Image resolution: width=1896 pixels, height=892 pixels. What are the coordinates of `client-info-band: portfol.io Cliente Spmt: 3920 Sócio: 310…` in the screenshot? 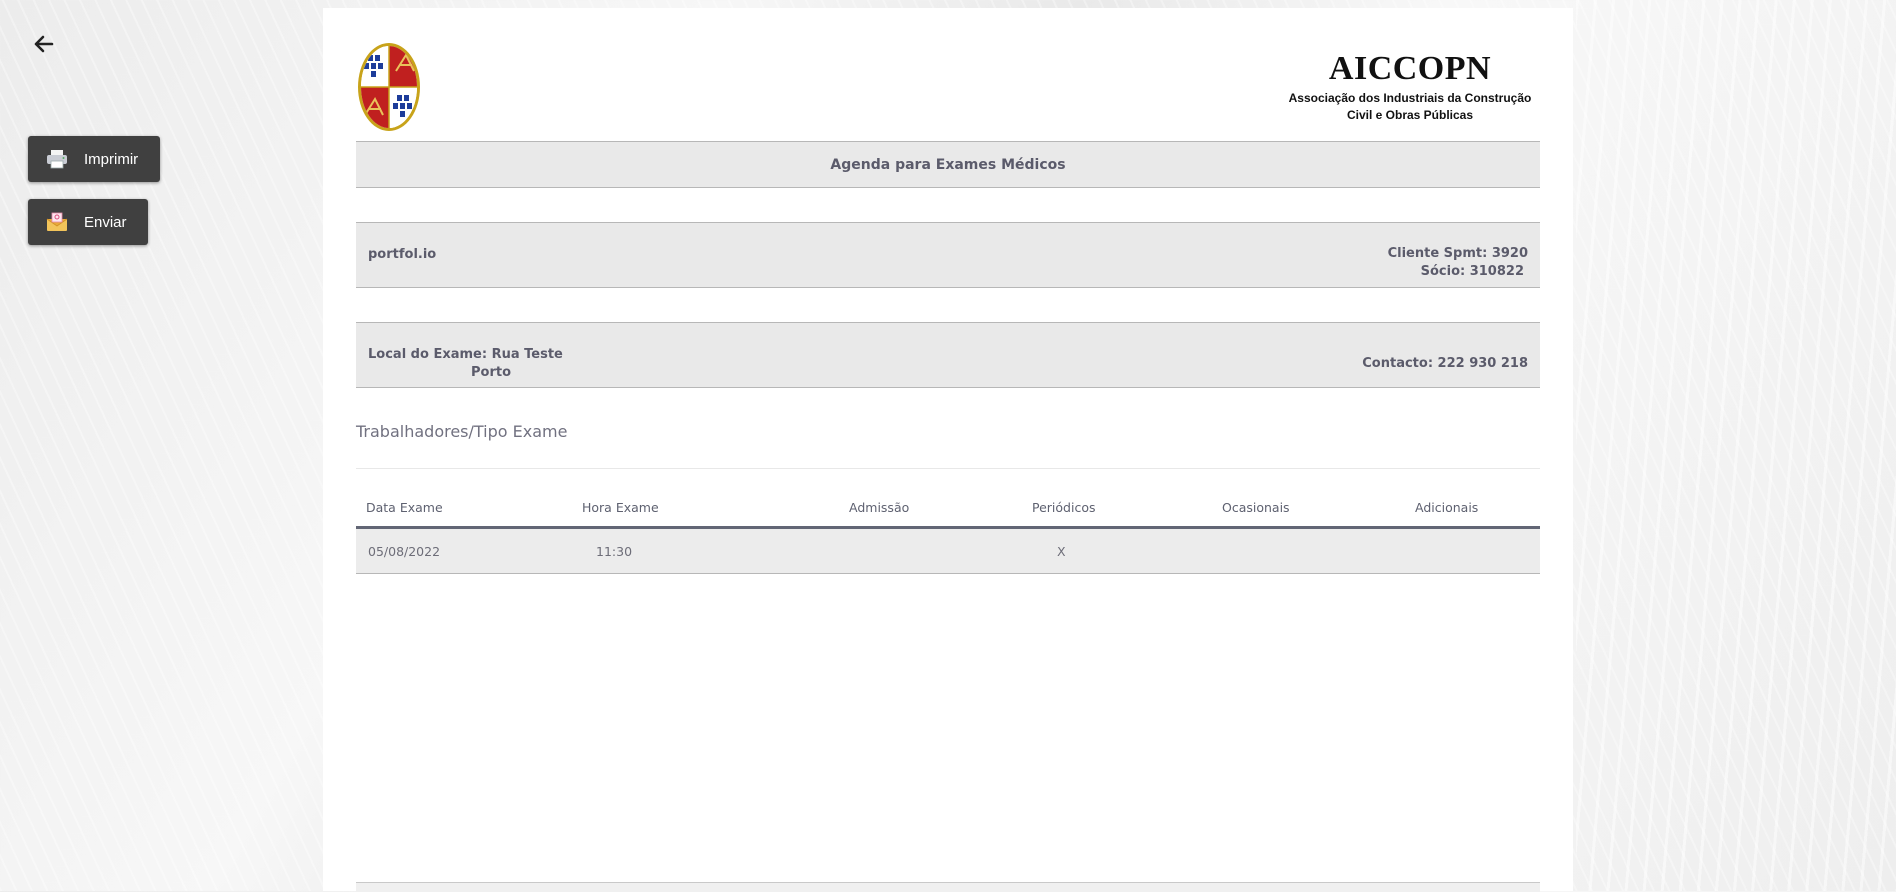 It's located at (948, 255).